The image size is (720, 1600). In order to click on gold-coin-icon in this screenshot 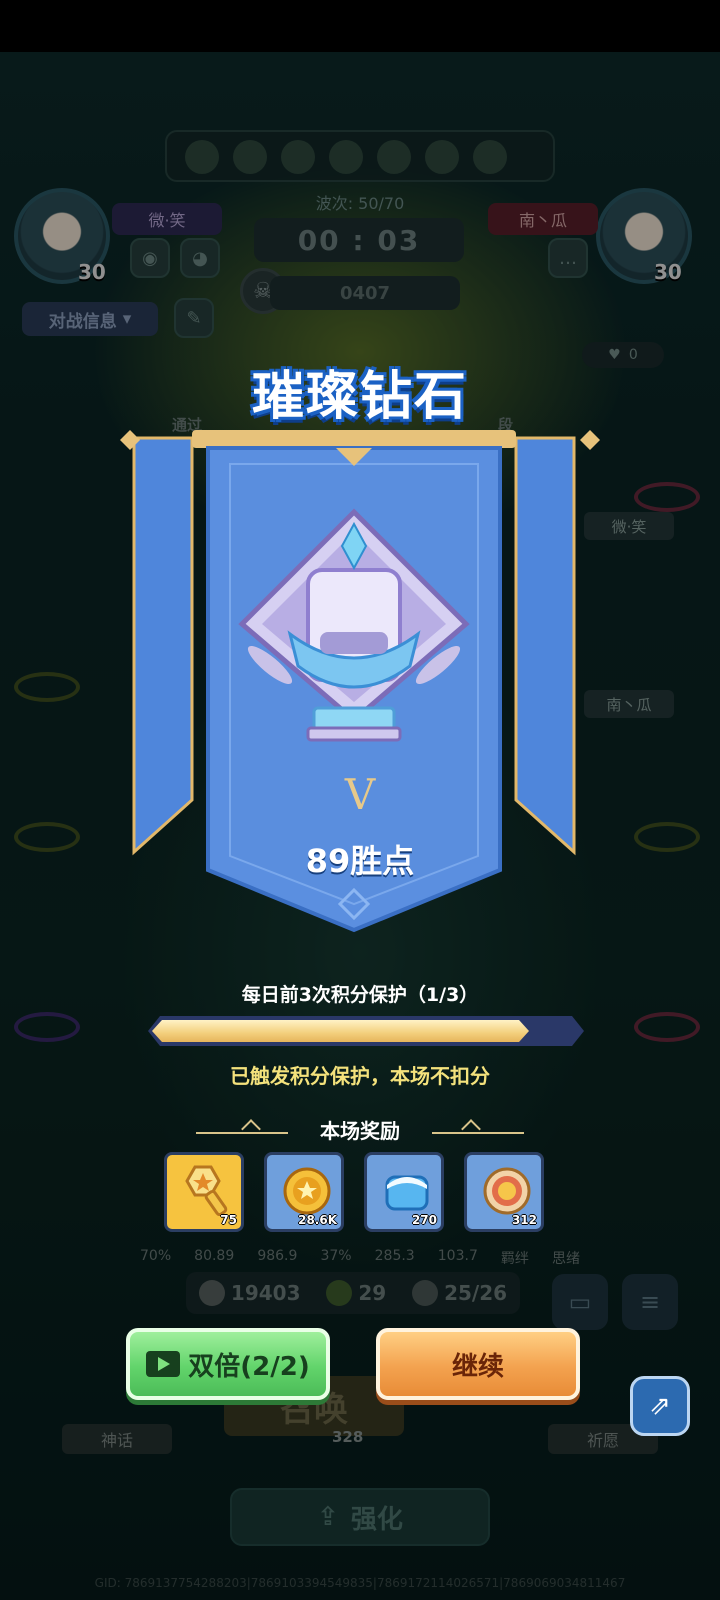, I will do `click(307, 1191)`.